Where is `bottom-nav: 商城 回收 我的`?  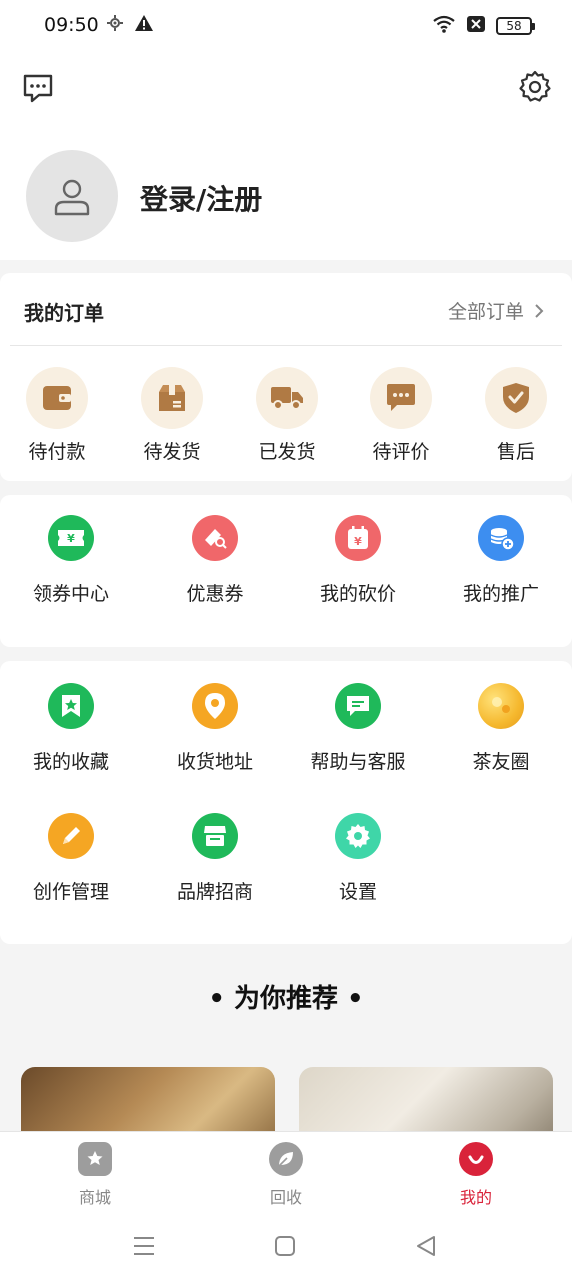 bottom-nav: 商城 回收 我的 is located at coordinates (286, 1173).